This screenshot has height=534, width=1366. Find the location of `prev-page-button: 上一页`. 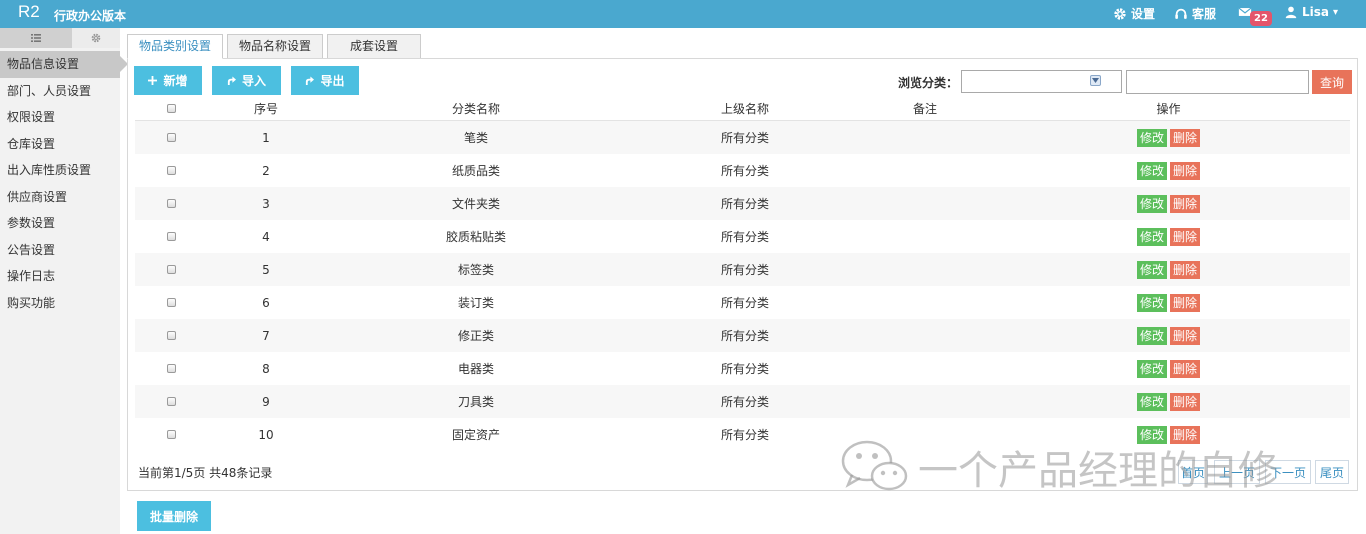

prev-page-button: 上一页 is located at coordinates (1237, 472).